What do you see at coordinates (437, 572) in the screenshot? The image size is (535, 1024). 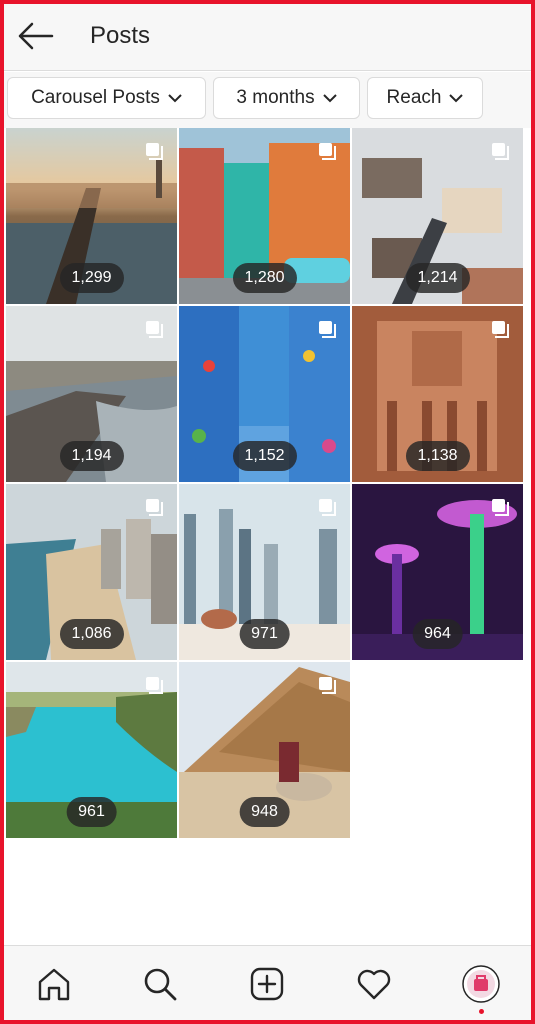 I see `post-tile: 964` at bounding box center [437, 572].